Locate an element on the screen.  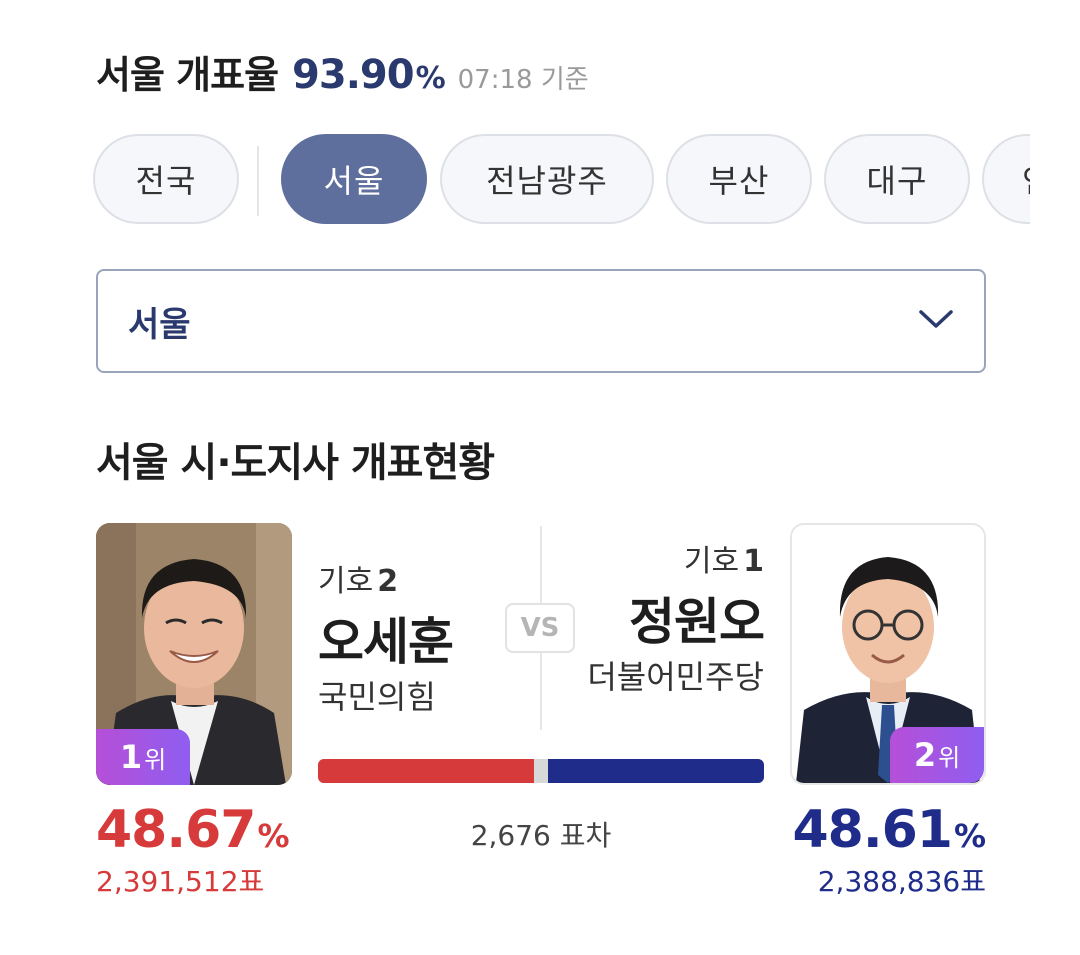
percent-left: 48.67% is located at coordinates (193, 830).